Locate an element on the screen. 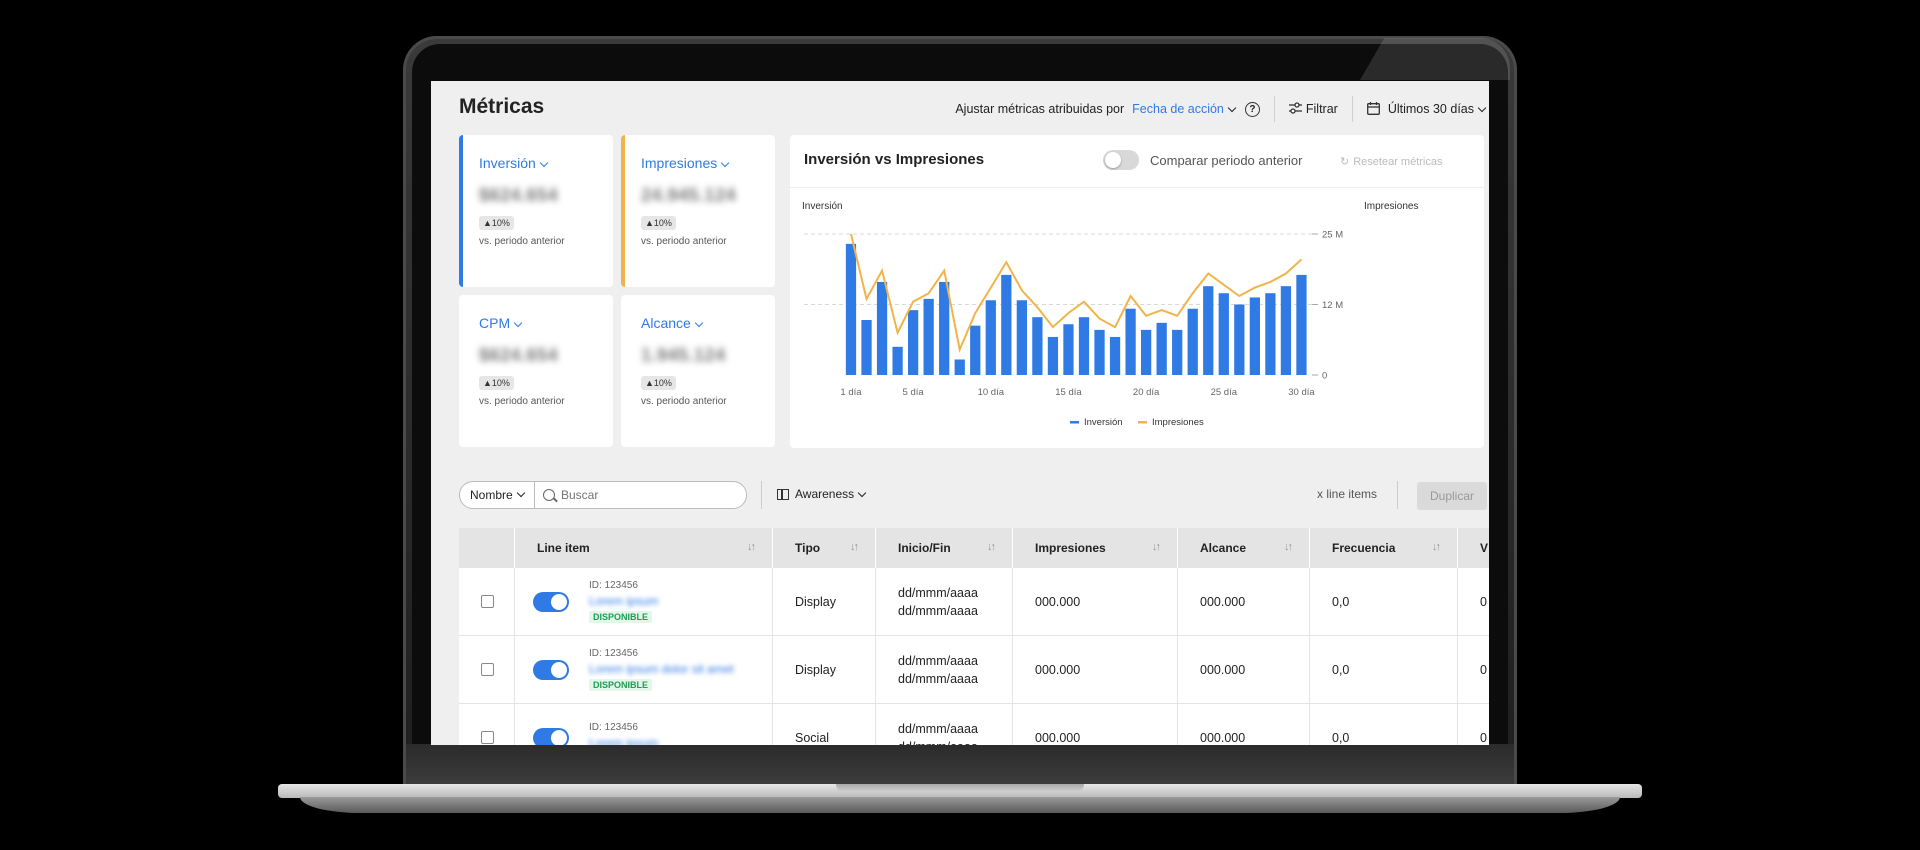  search-group: Nombre is located at coordinates (603, 495).